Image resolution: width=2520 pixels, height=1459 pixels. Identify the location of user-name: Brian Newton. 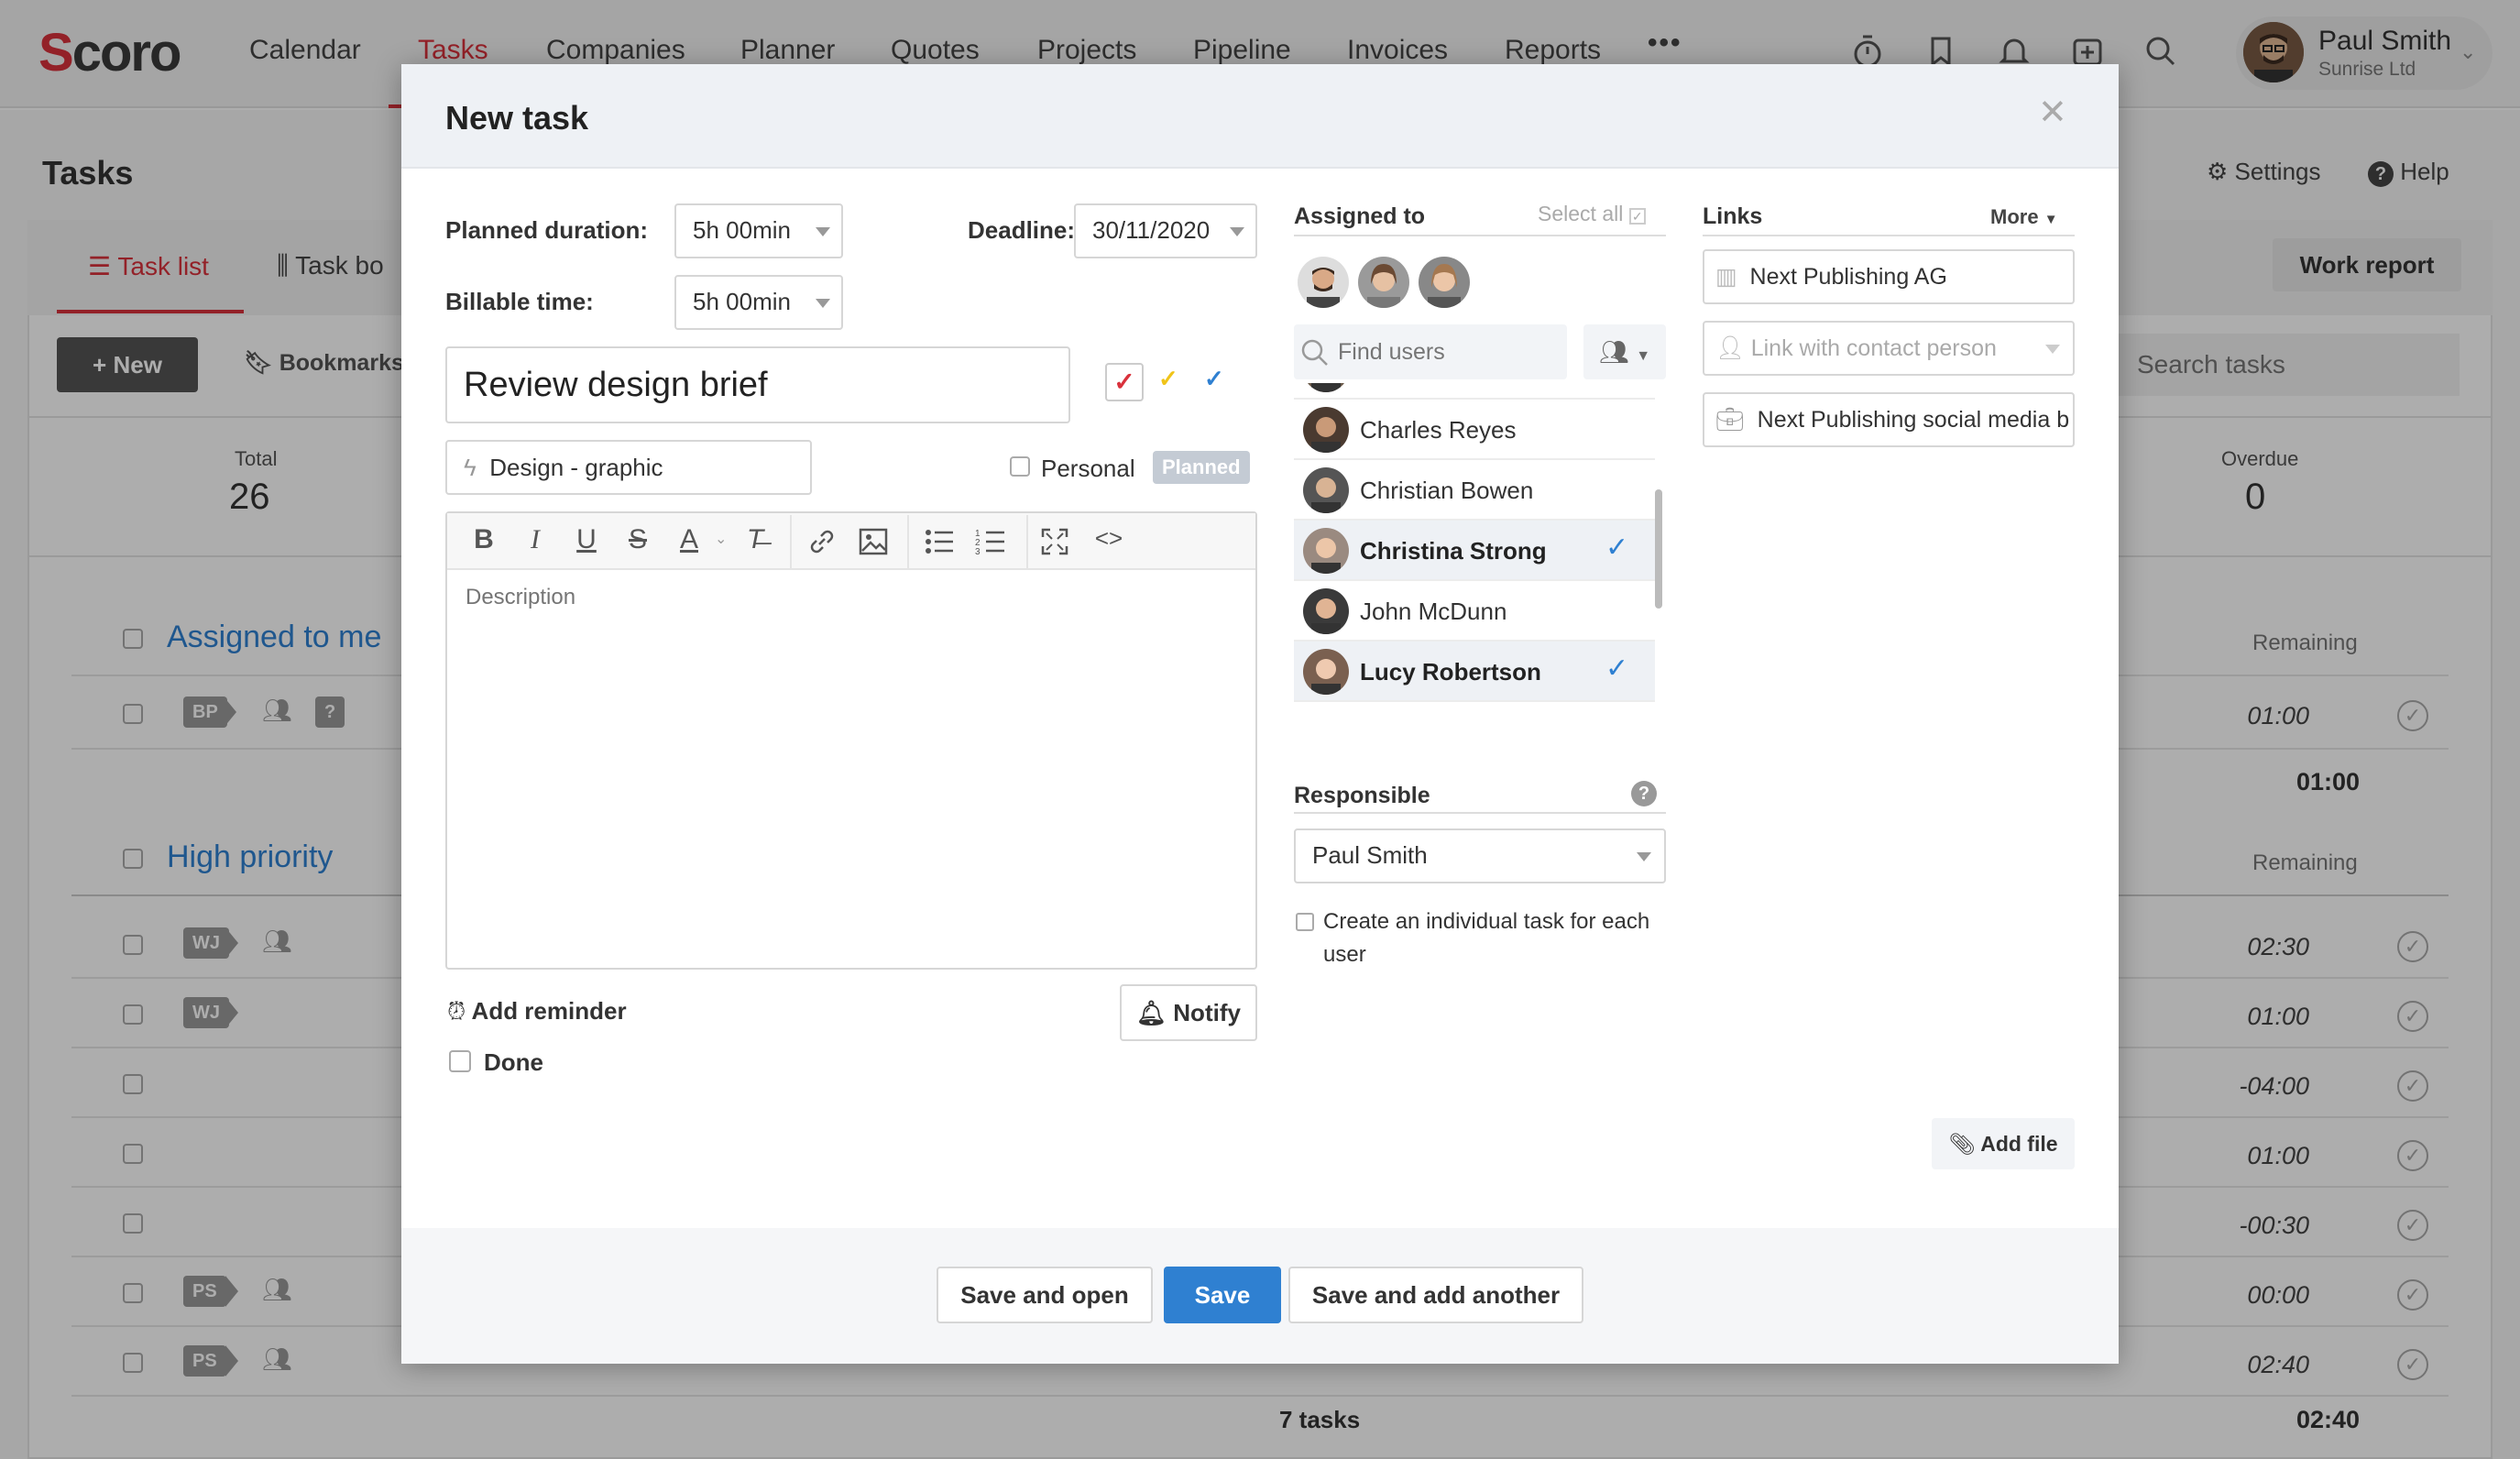
(1431, 384).